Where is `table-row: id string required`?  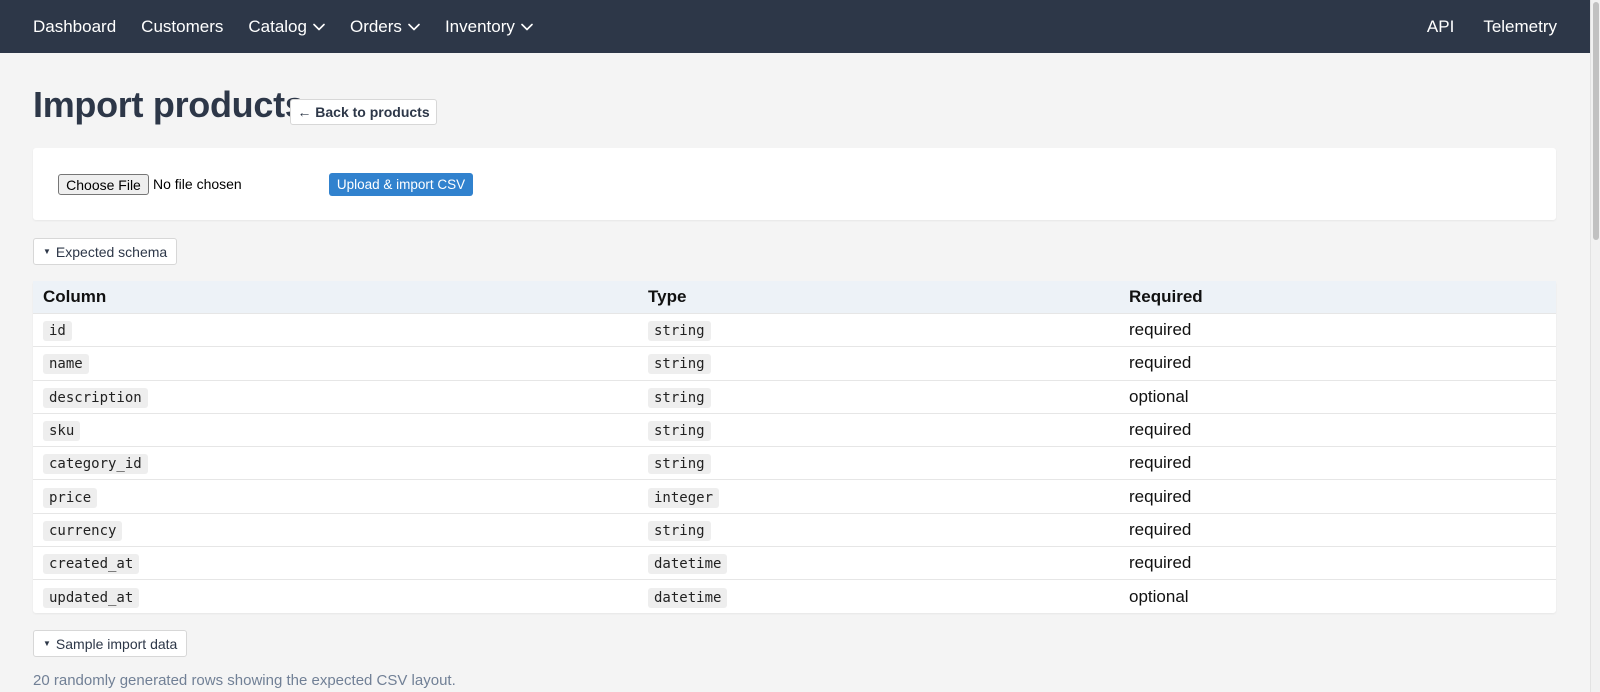
table-row: id string required is located at coordinates (794, 329).